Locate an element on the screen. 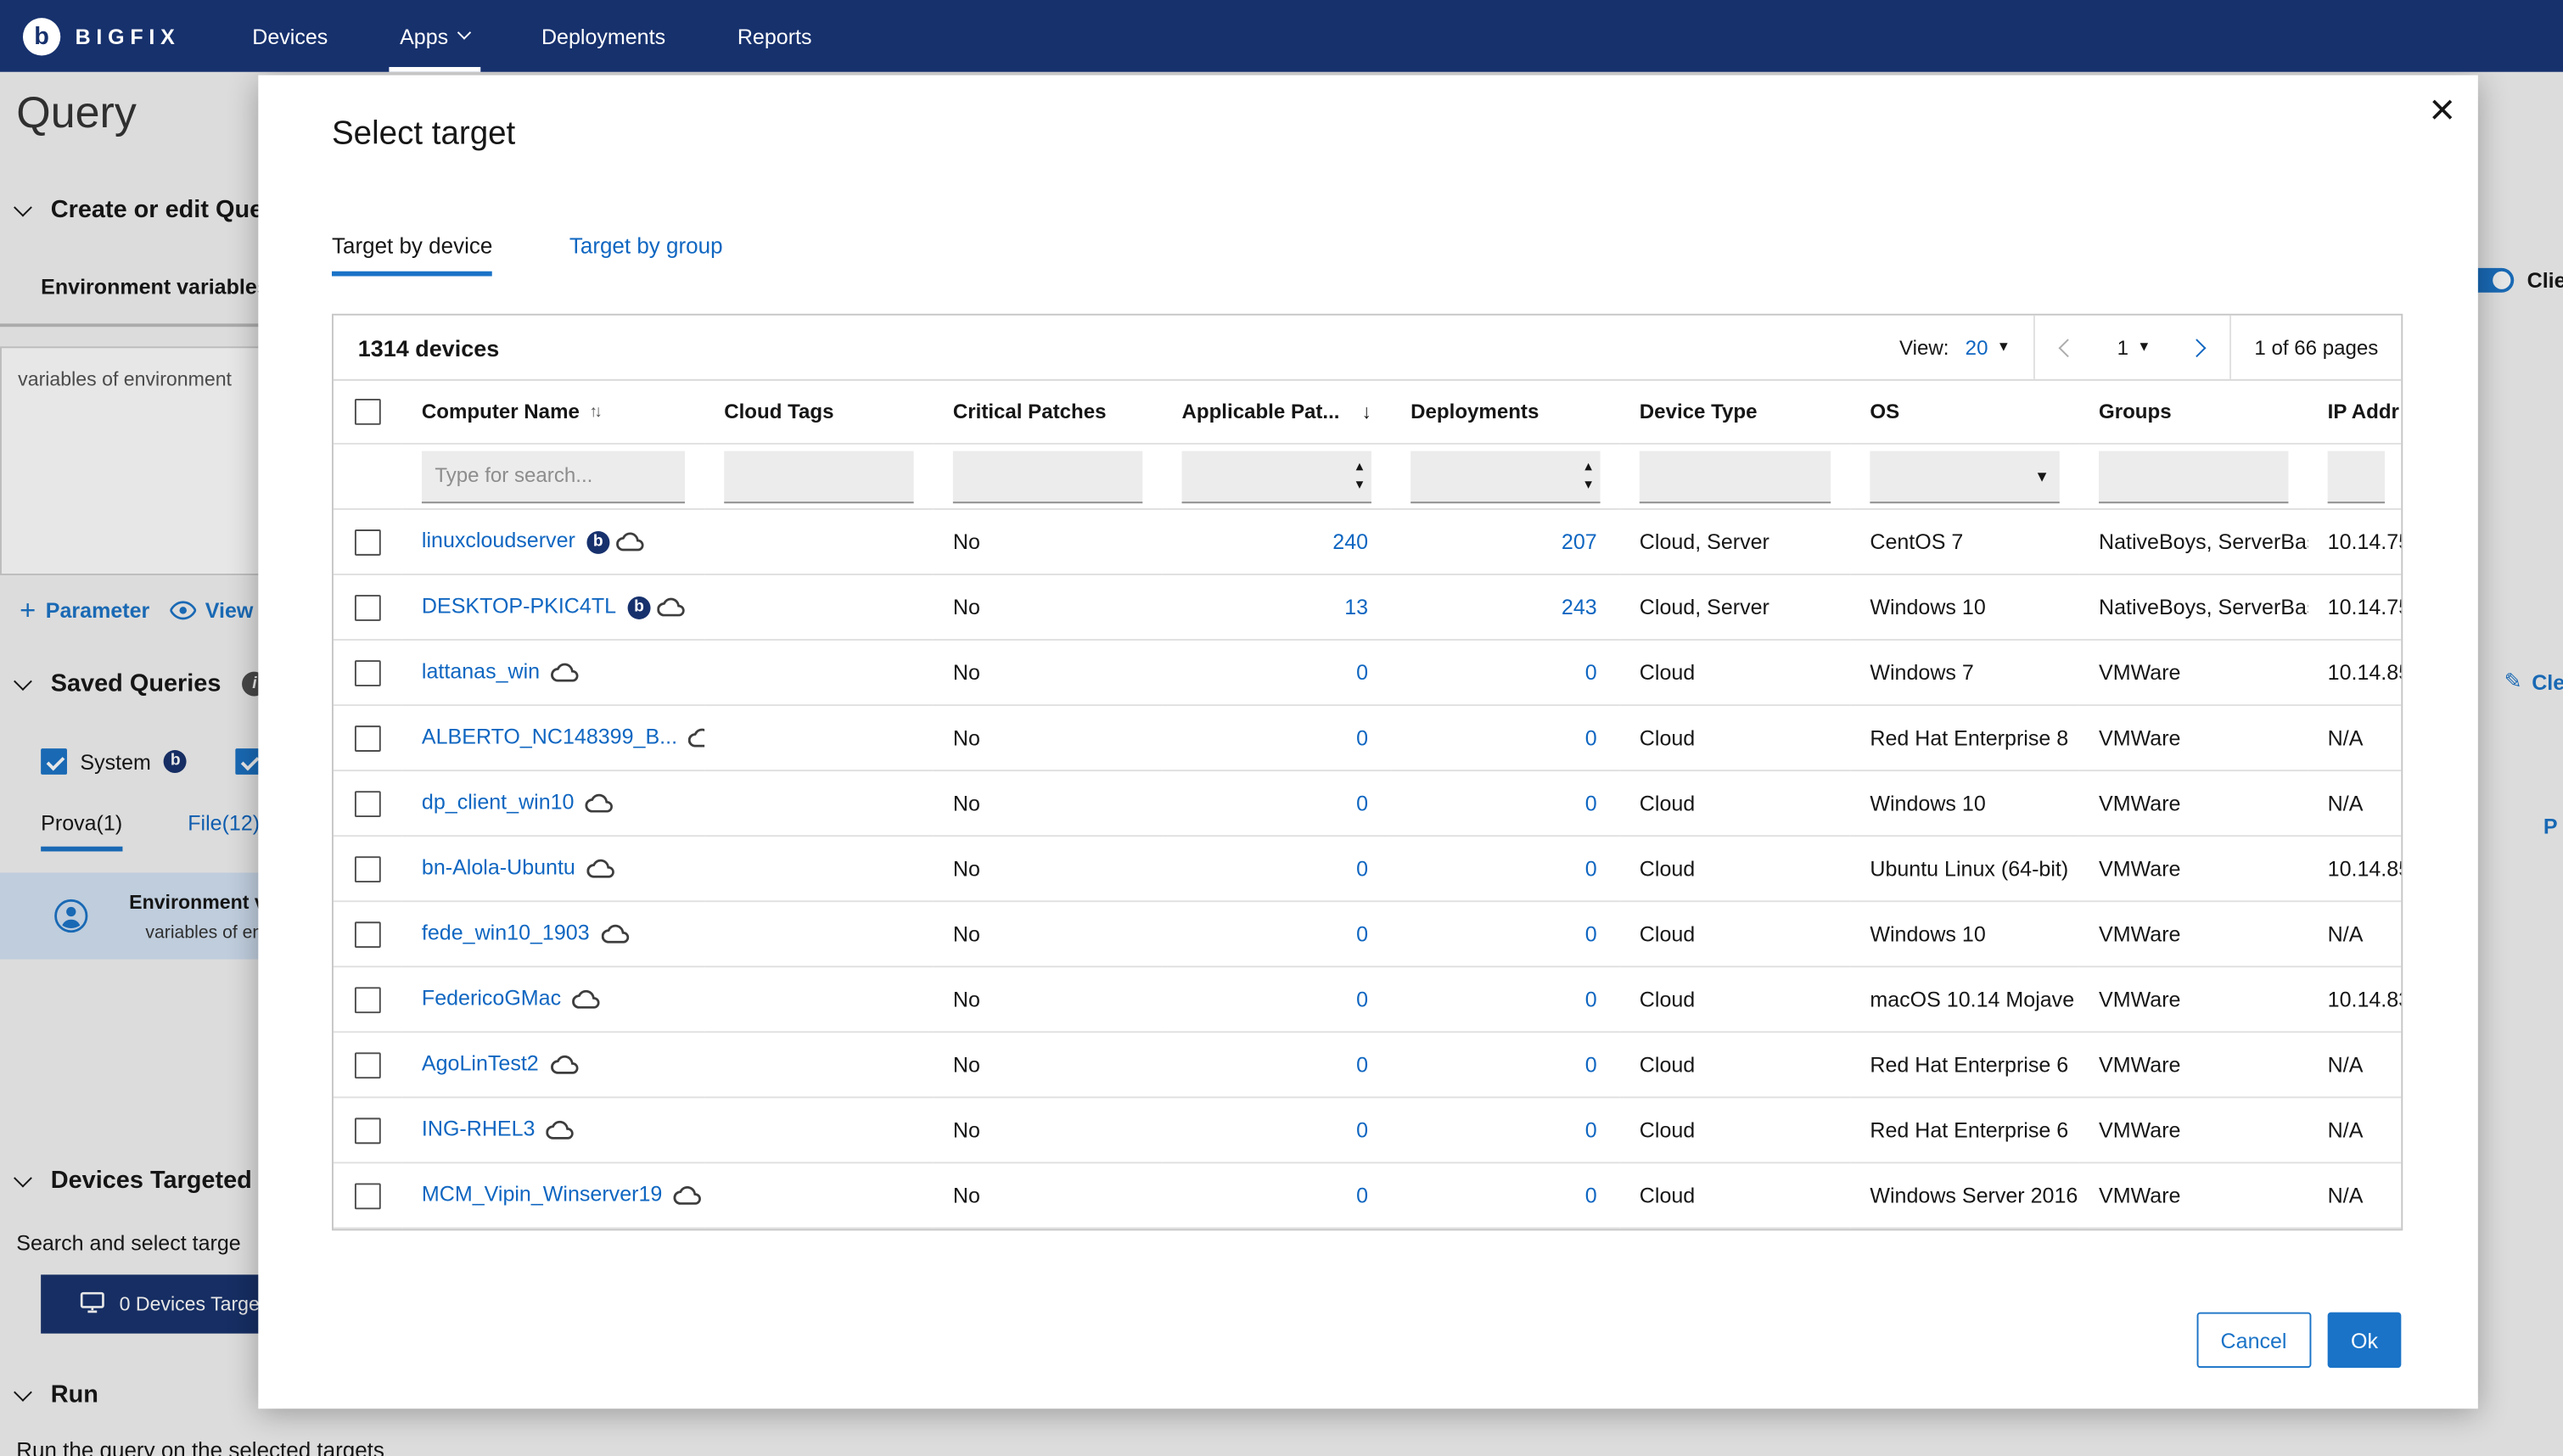  critical-patches-value: No is located at coordinates (966, 541).